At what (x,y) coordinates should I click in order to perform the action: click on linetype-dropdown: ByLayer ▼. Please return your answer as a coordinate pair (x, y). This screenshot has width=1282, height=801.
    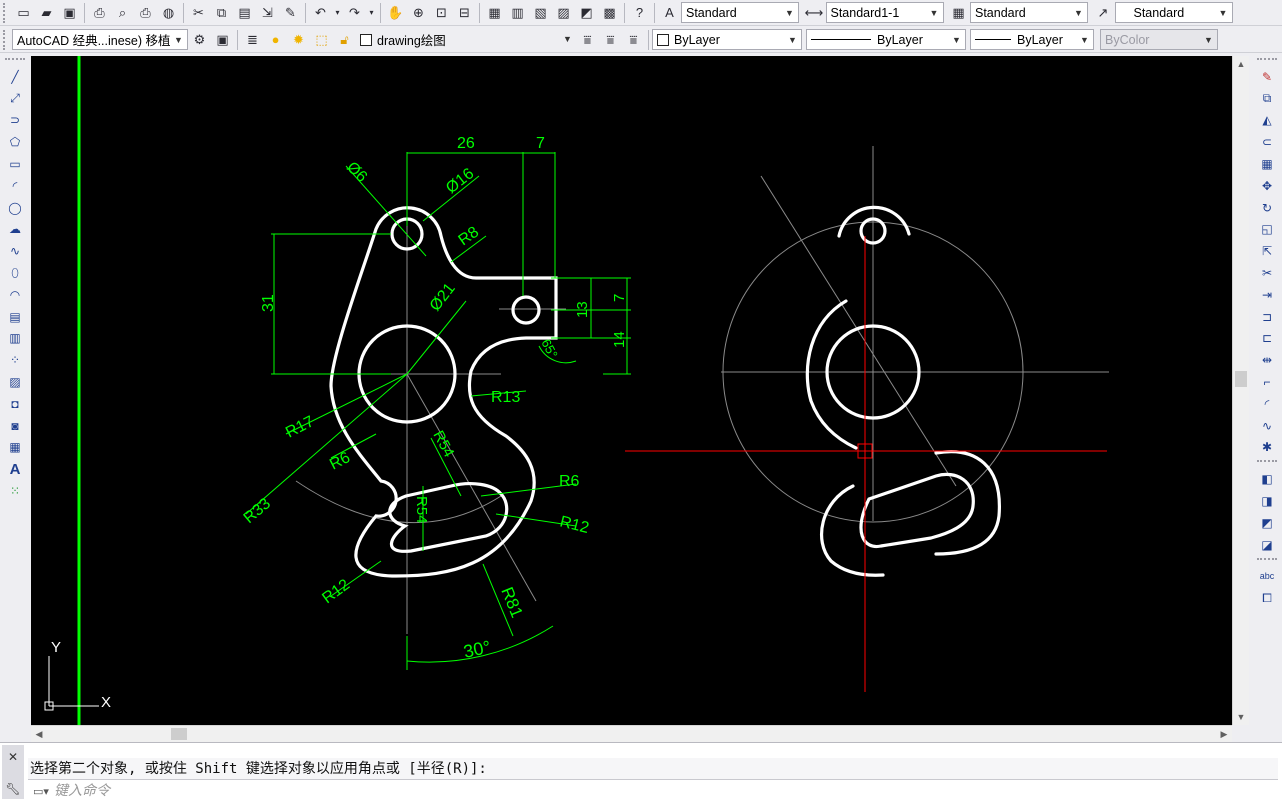
    Looking at the image, I should click on (886, 39).